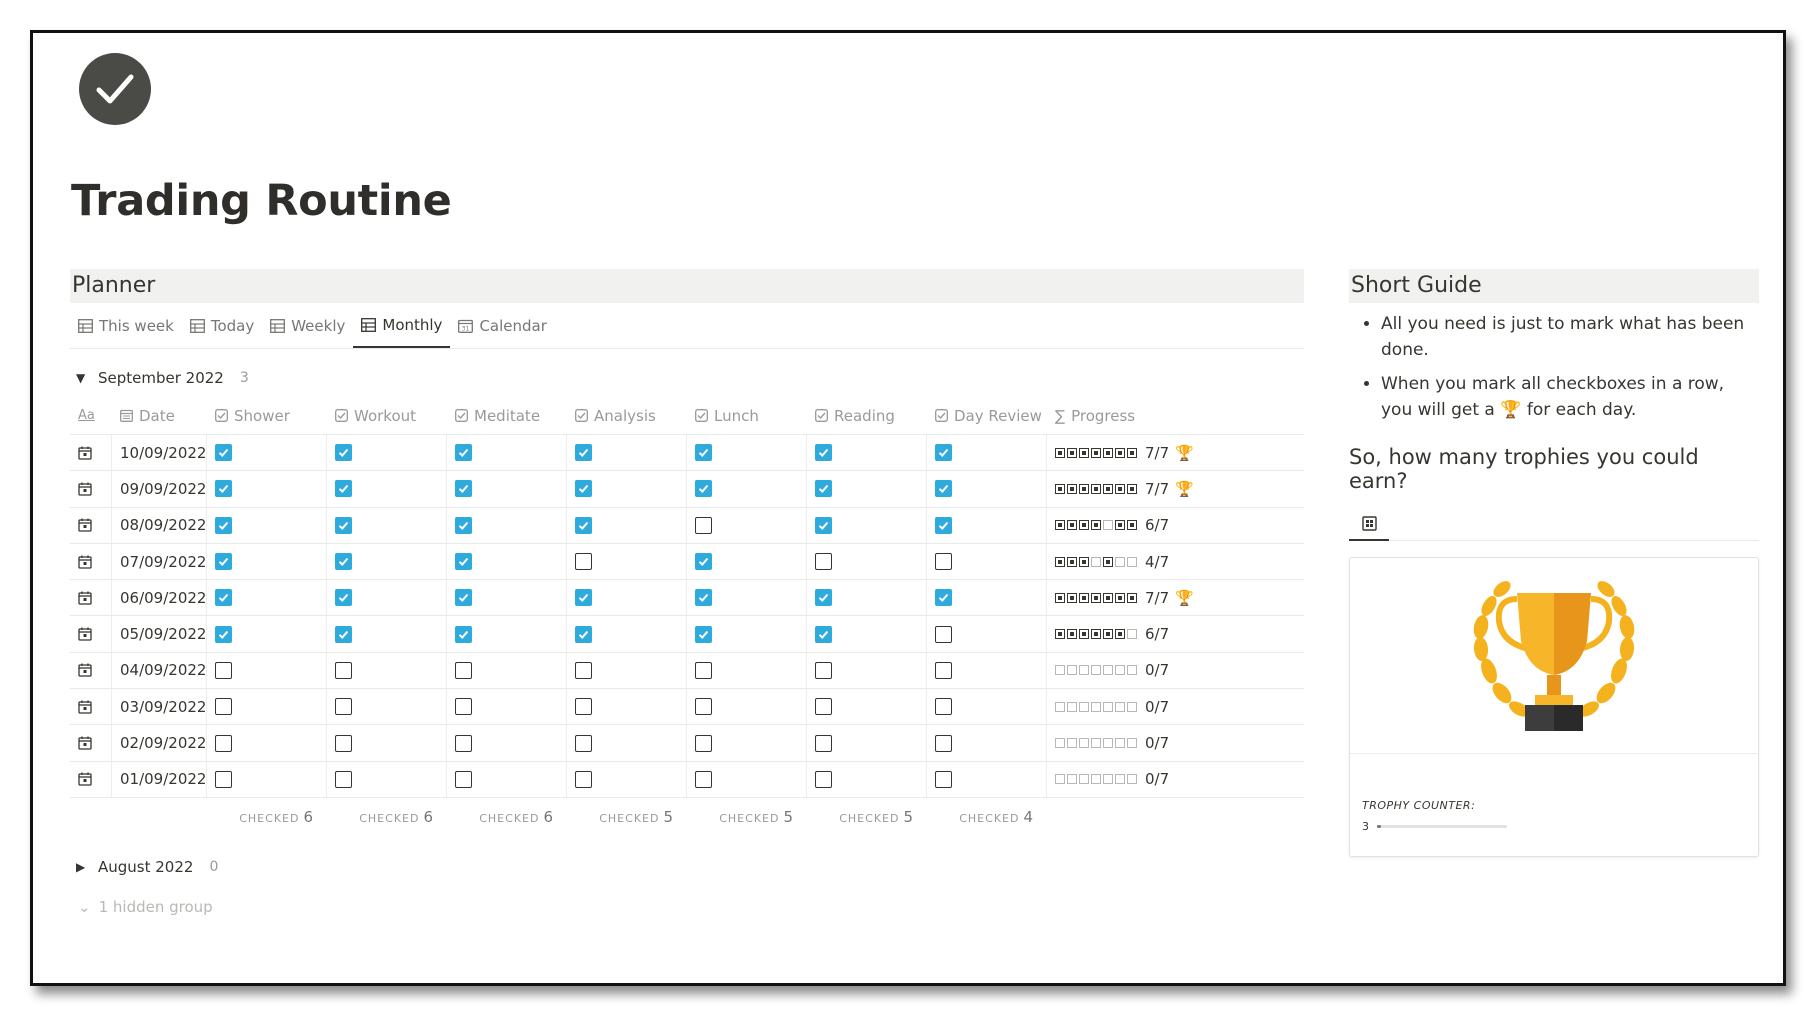 This screenshot has height=1016, width=1816. What do you see at coordinates (1554, 707) in the screenshot?
I see `trophy-card: TROPHY COUNTER: 3` at bounding box center [1554, 707].